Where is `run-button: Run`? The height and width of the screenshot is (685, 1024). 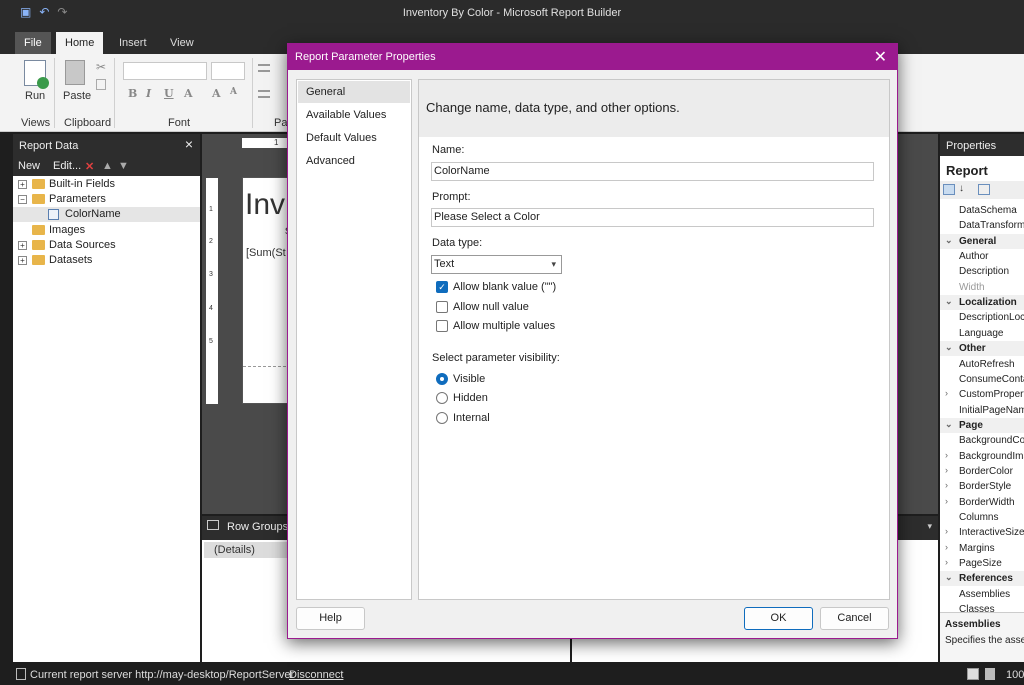
run-button: Run is located at coordinates (35, 96).